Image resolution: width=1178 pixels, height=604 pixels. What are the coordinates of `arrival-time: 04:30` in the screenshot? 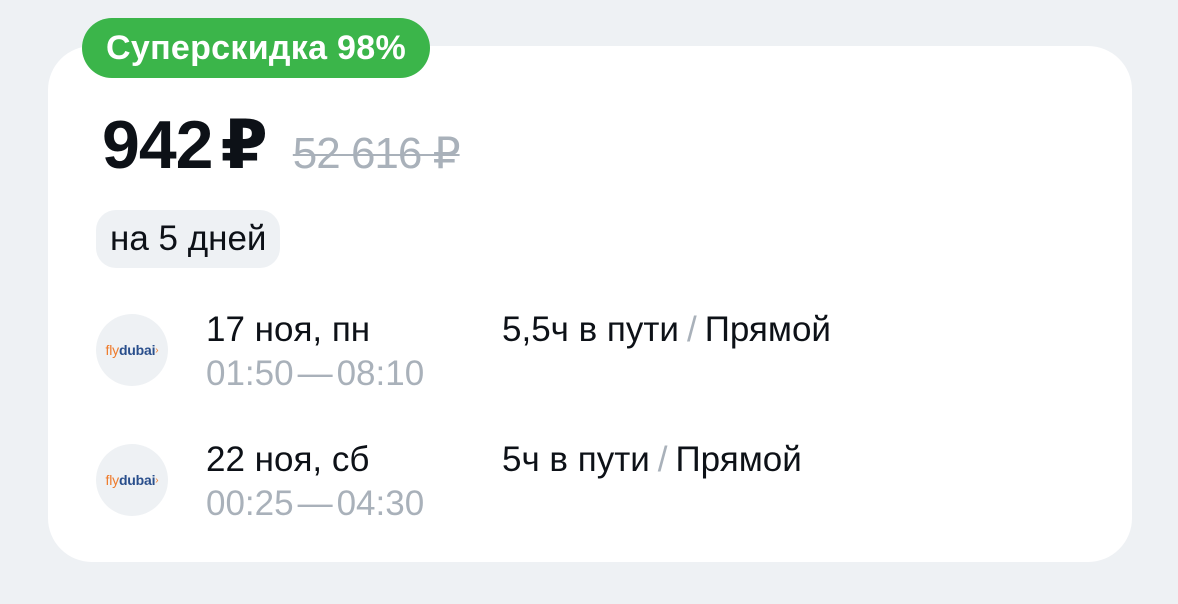 It's located at (380, 503).